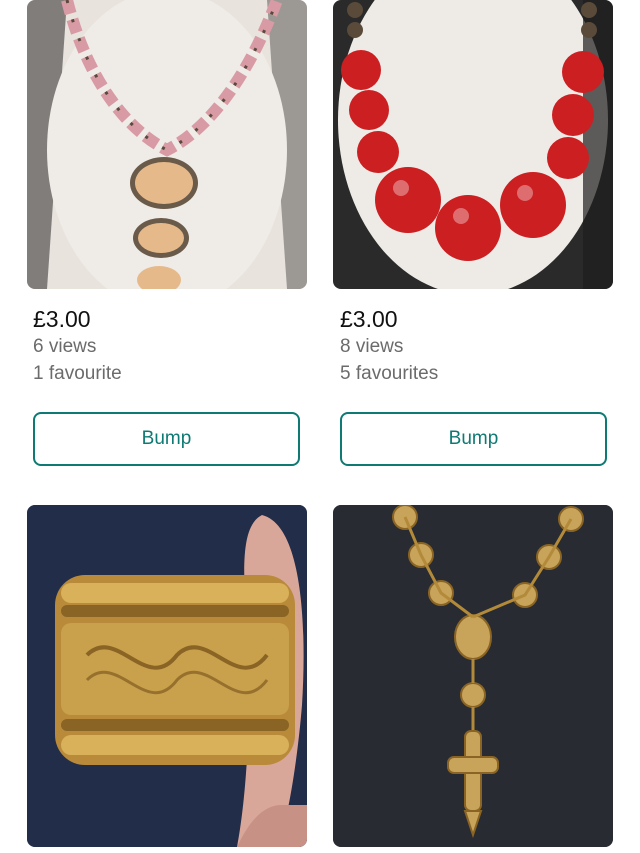 This screenshot has width=640, height=853. Describe the element at coordinates (372, 346) in the screenshot. I see `item-views: 8 views` at that location.